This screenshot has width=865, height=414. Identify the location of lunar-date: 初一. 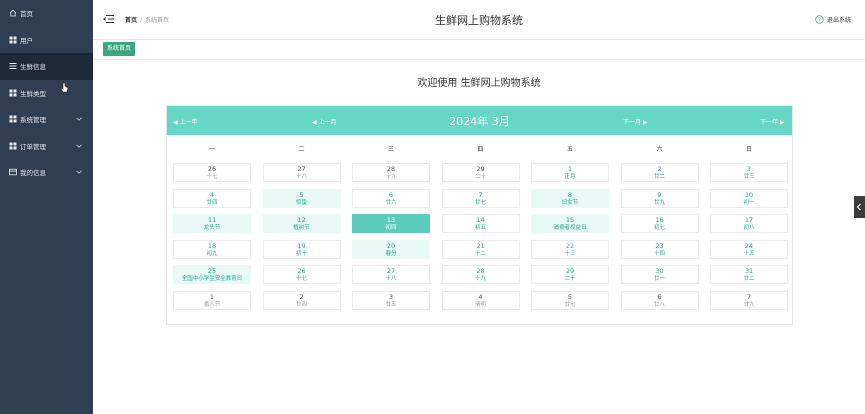
(749, 202).